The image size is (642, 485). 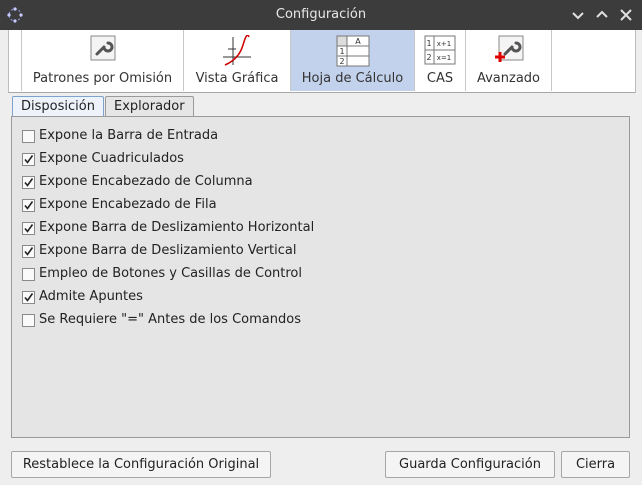 I want to click on window-title: Configuración, so click(x=321, y=14).